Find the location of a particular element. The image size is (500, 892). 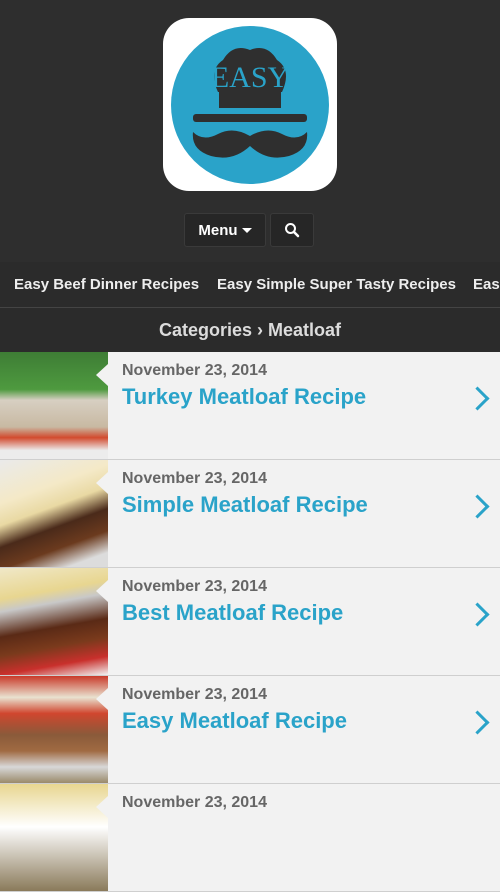

search-icon is located at coordinates (292, 230).